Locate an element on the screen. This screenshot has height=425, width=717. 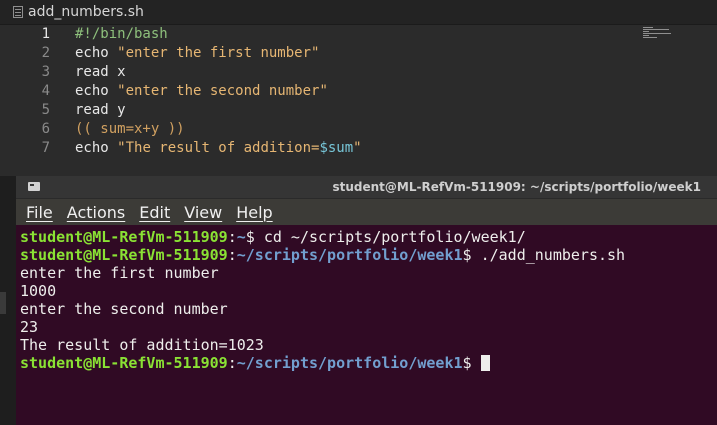
code-token: "enter the second number" is located at coordinates (222, 91).